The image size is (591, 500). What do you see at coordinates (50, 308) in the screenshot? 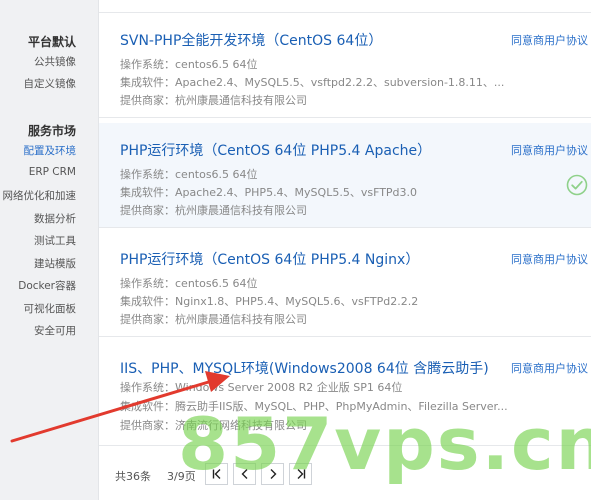
I see `sidebar-item-visual-panel: 可视化面板` at bounding box center [50, 308].